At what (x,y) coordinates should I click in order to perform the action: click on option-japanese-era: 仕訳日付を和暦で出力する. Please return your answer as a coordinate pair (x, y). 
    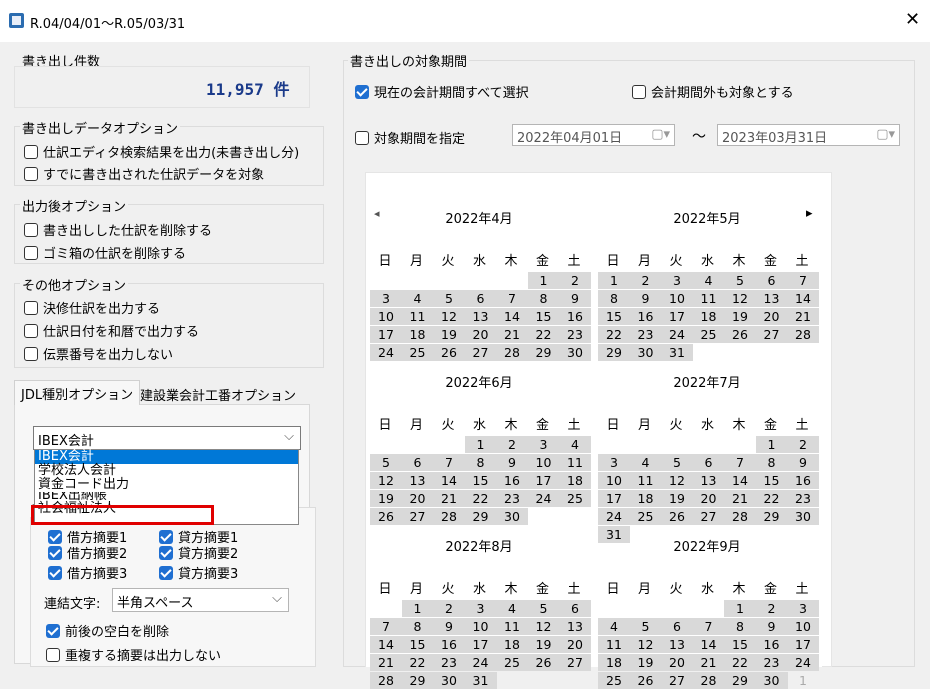
    Looking at the image, I should click on (111, 330).